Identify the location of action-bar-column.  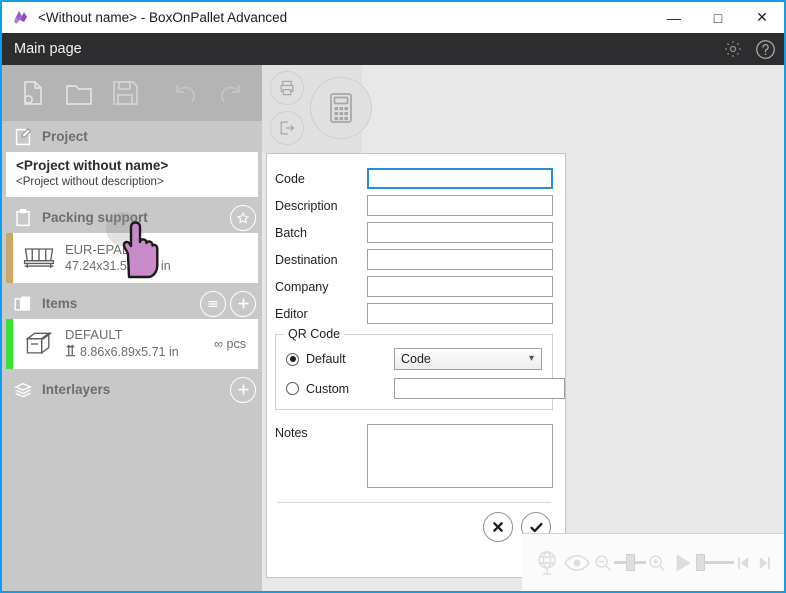
(287, 108).